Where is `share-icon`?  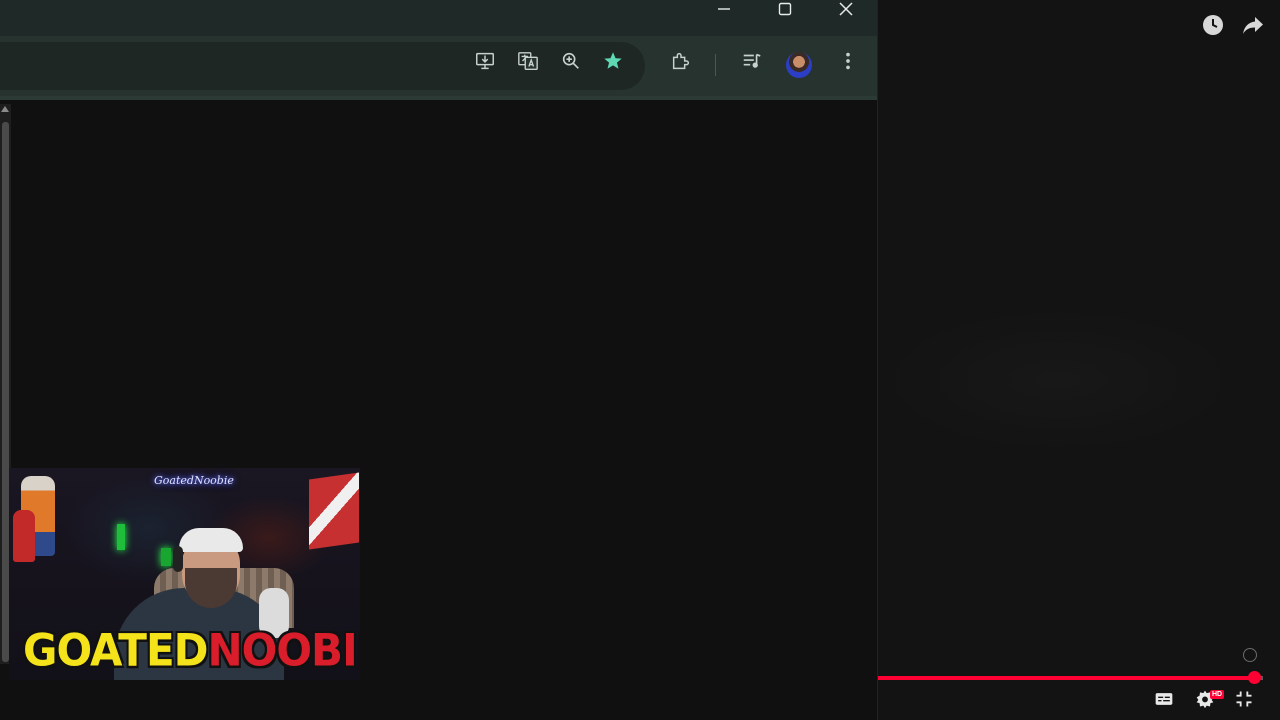 share-icon is located at coordinates (1253, 27).